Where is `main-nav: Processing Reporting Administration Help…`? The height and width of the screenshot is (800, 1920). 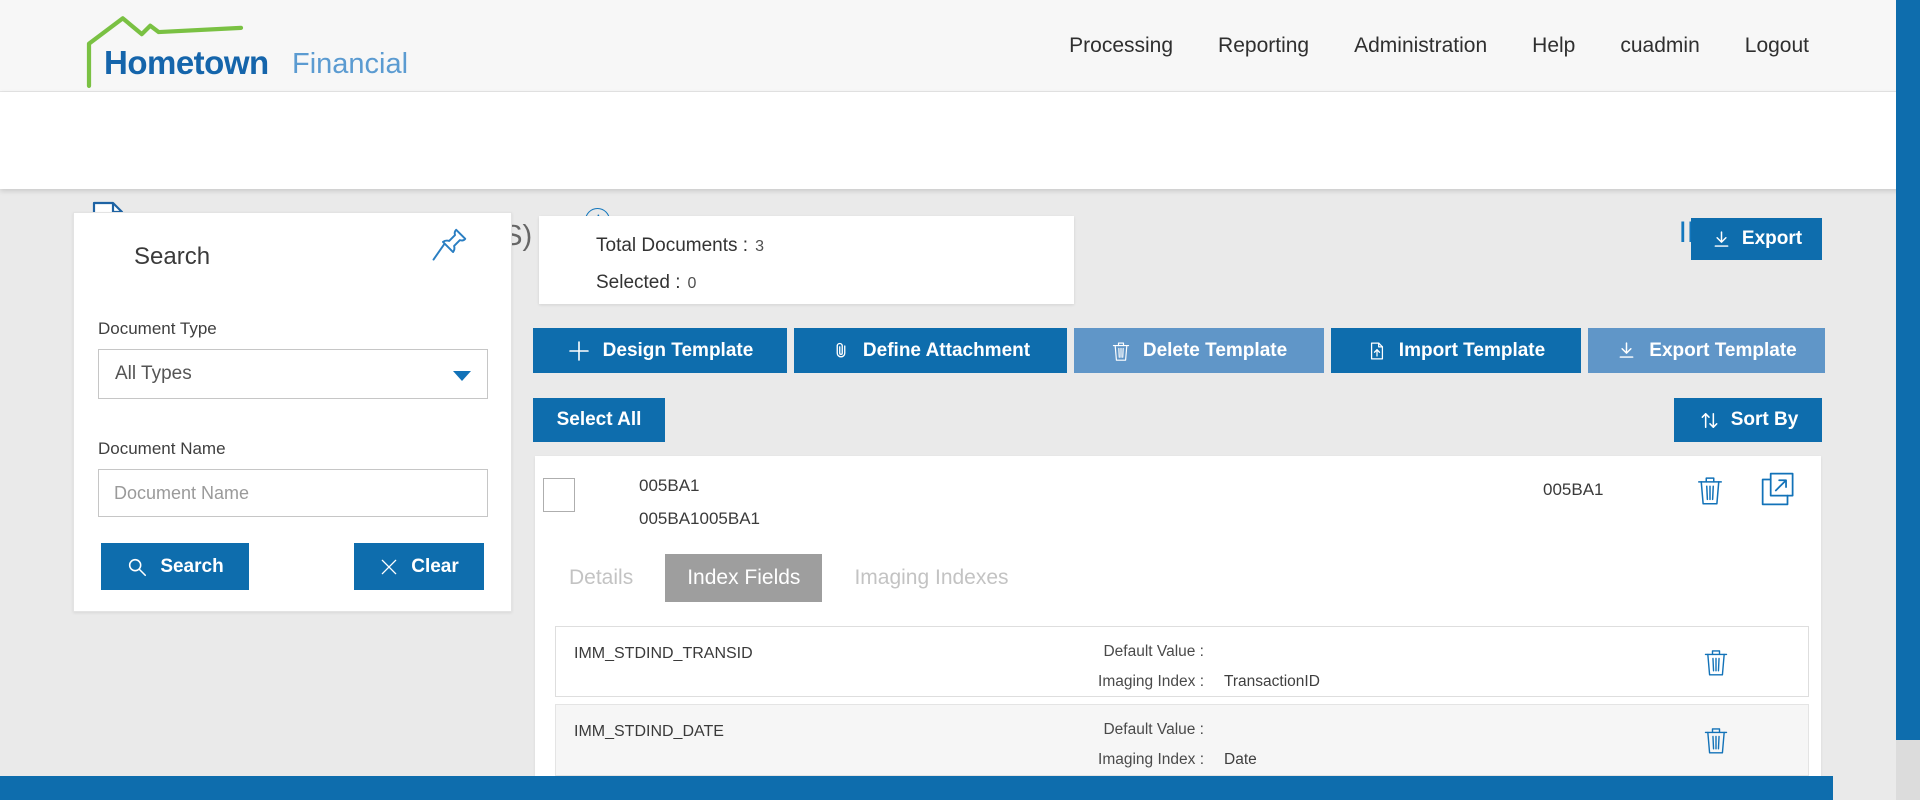 main-nav: Processing Reporting Administration Help… is located at coordinates (1439, 46).